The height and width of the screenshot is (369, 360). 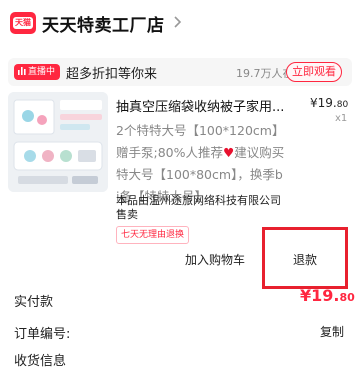 I want to click on live-bars-icon, so click(x=22, y=71).